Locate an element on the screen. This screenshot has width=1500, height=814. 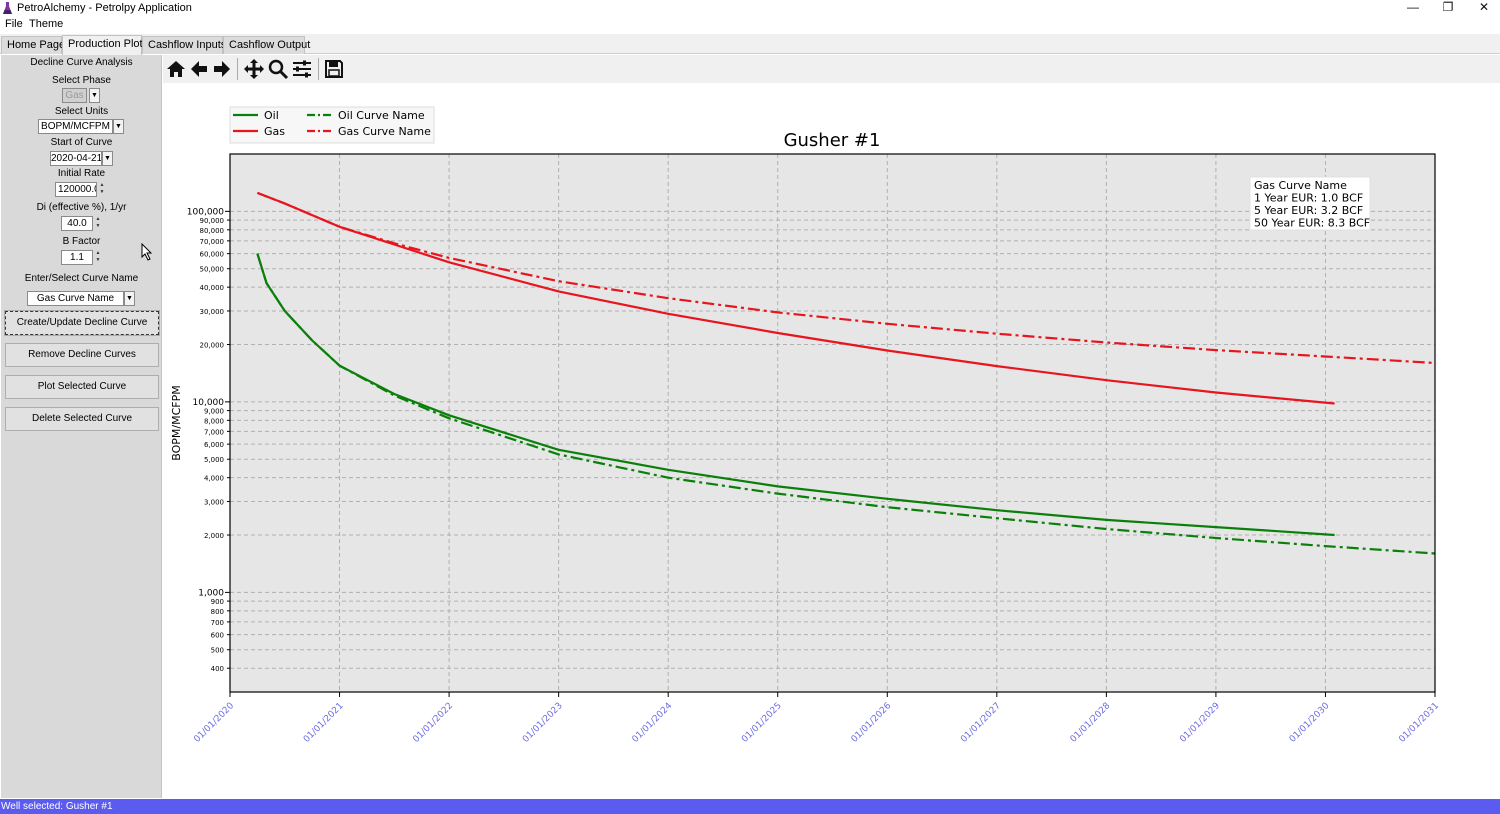
x-tick-label: 01/01/2031 is located at coordinates (1419, 723).